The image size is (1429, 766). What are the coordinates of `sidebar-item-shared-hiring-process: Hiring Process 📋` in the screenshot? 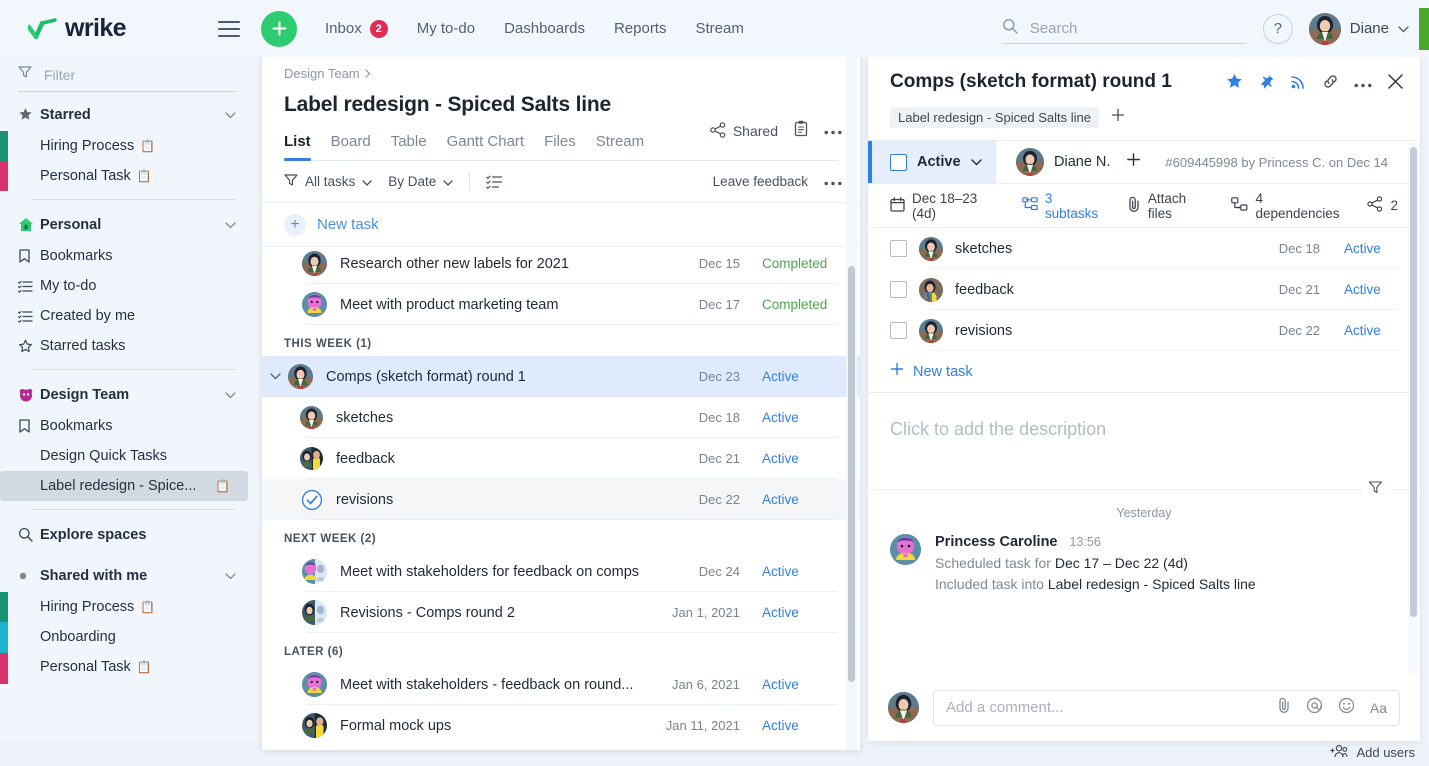 It's located at (125, 607).